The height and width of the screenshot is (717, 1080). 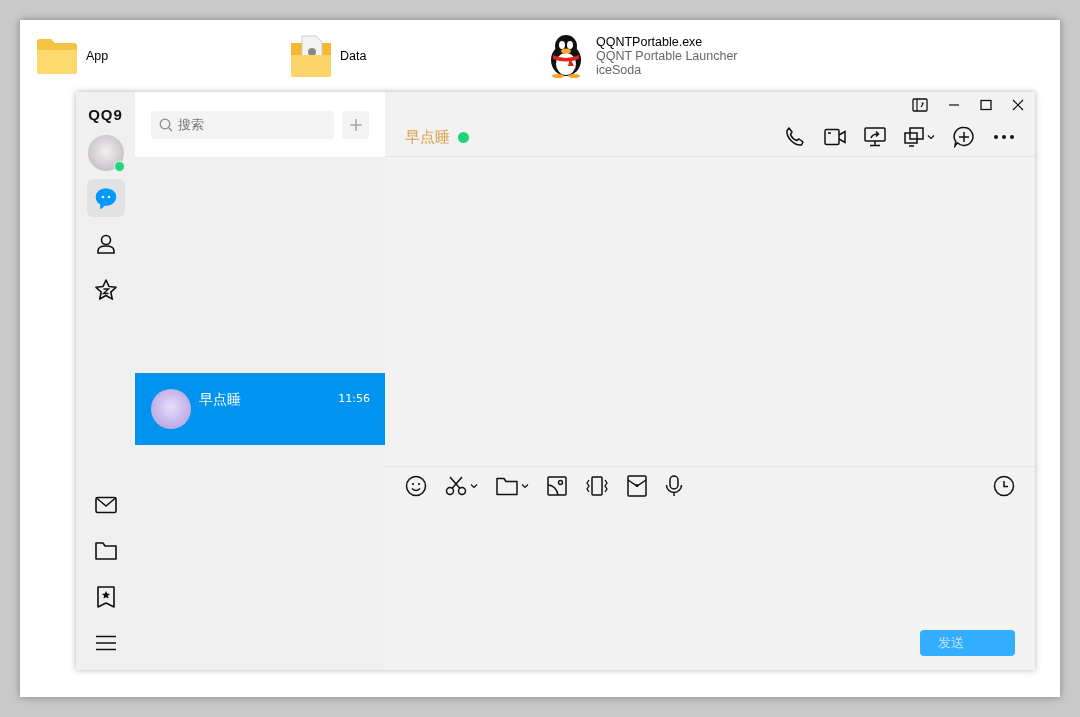 What do you see at coordinates (456, 486) in the screenshot?
I see `scissors-icon` at bounding box center [456, 486].